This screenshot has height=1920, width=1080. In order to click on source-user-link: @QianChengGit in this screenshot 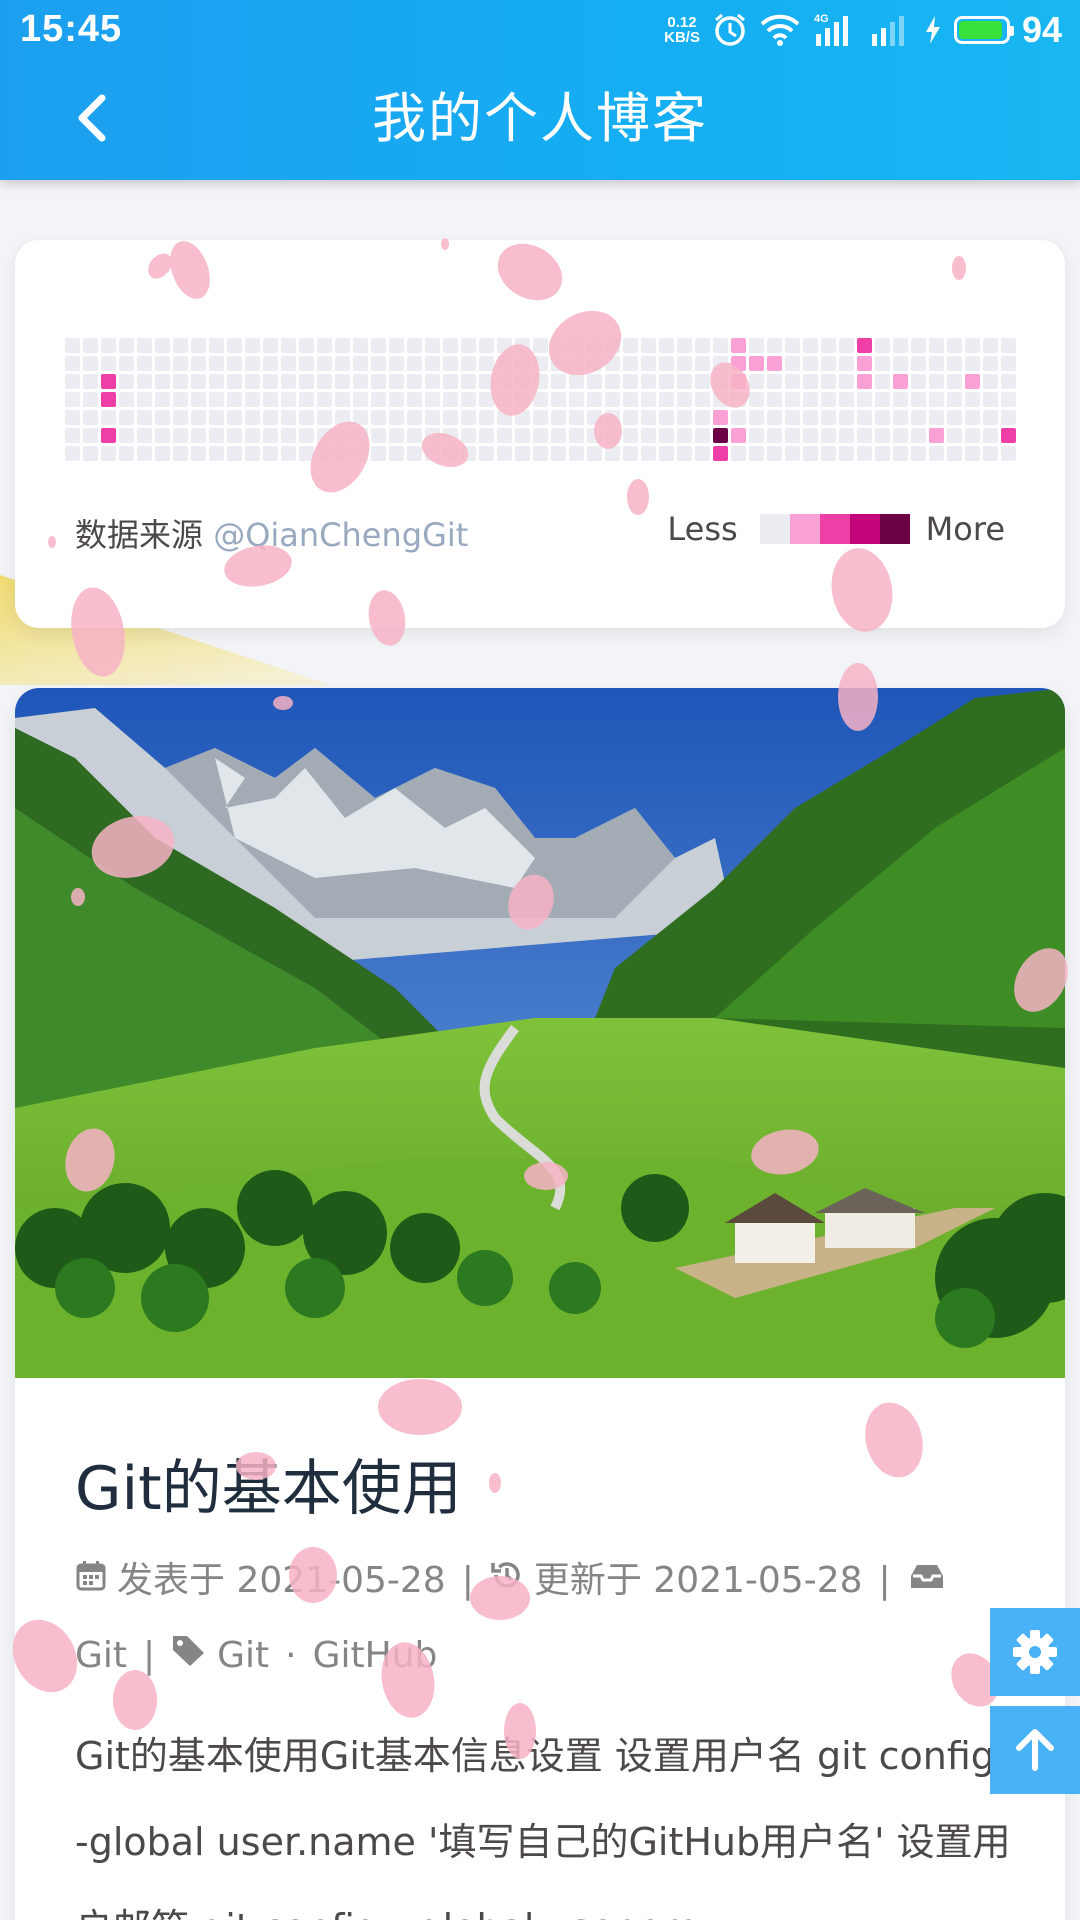, I will do `click(340, 535)`.